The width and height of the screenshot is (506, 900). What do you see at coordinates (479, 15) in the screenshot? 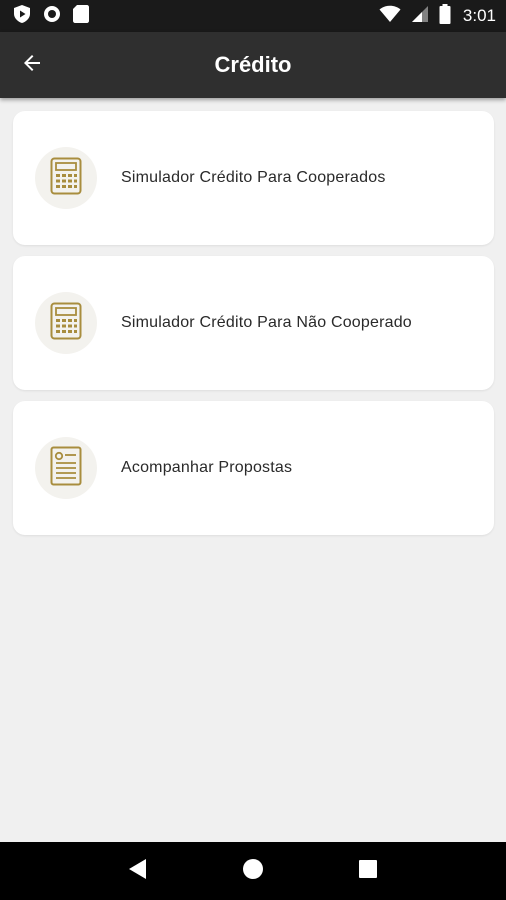
I see `status-time: 3:01` at bounding box center [479, 15].